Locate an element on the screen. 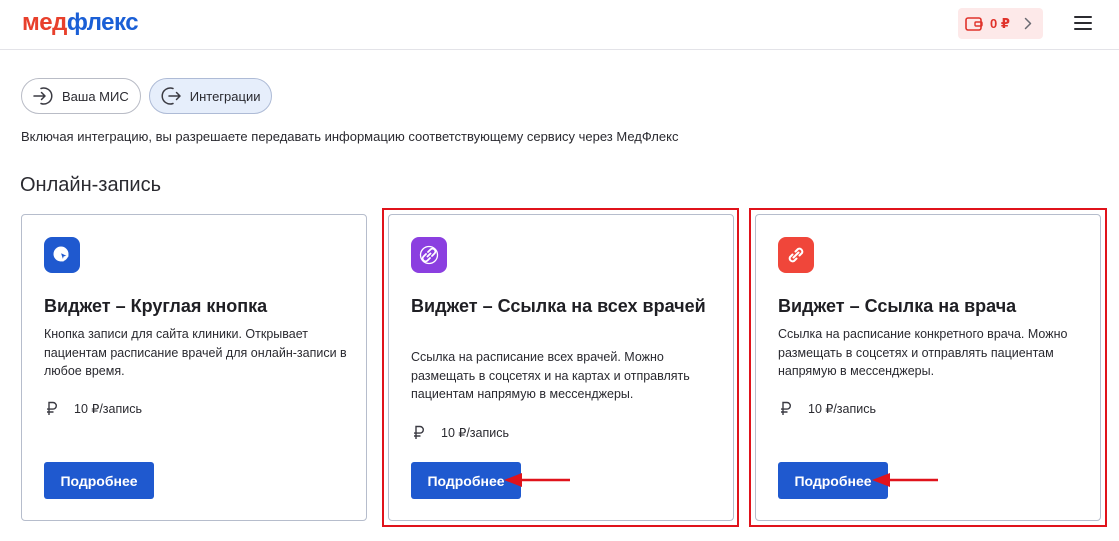 This screenshot has width=1119, height=541. balance-button: 0 ₽ is located at coordinates (1000, 23).